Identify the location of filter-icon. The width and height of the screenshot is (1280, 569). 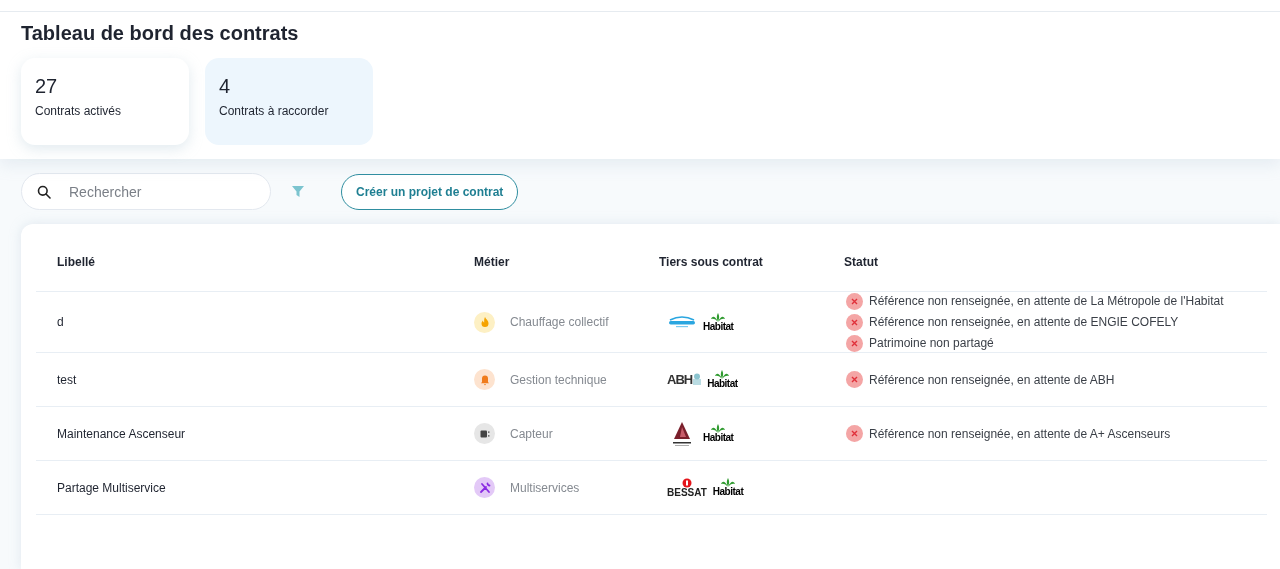
(298, 191).